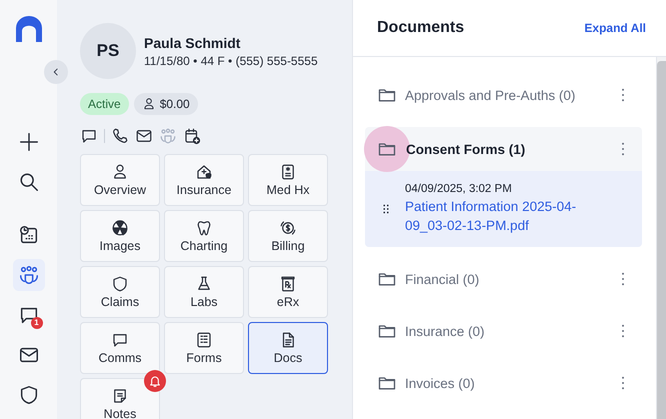 This screenshot has height=419, width=666. Describe the element at coordinates (510, 149) in the screenshot. I see `folder-label: Consent Forms (1)` at that location.